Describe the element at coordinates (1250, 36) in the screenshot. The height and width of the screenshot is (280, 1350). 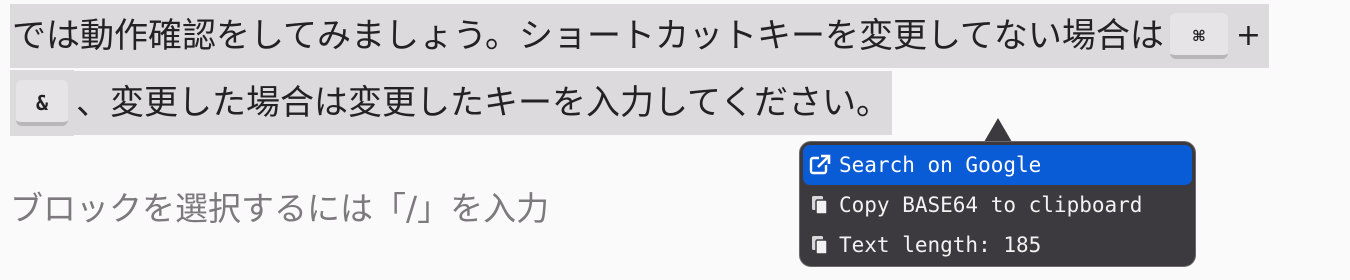
I see `plus-sign: +` at that location.